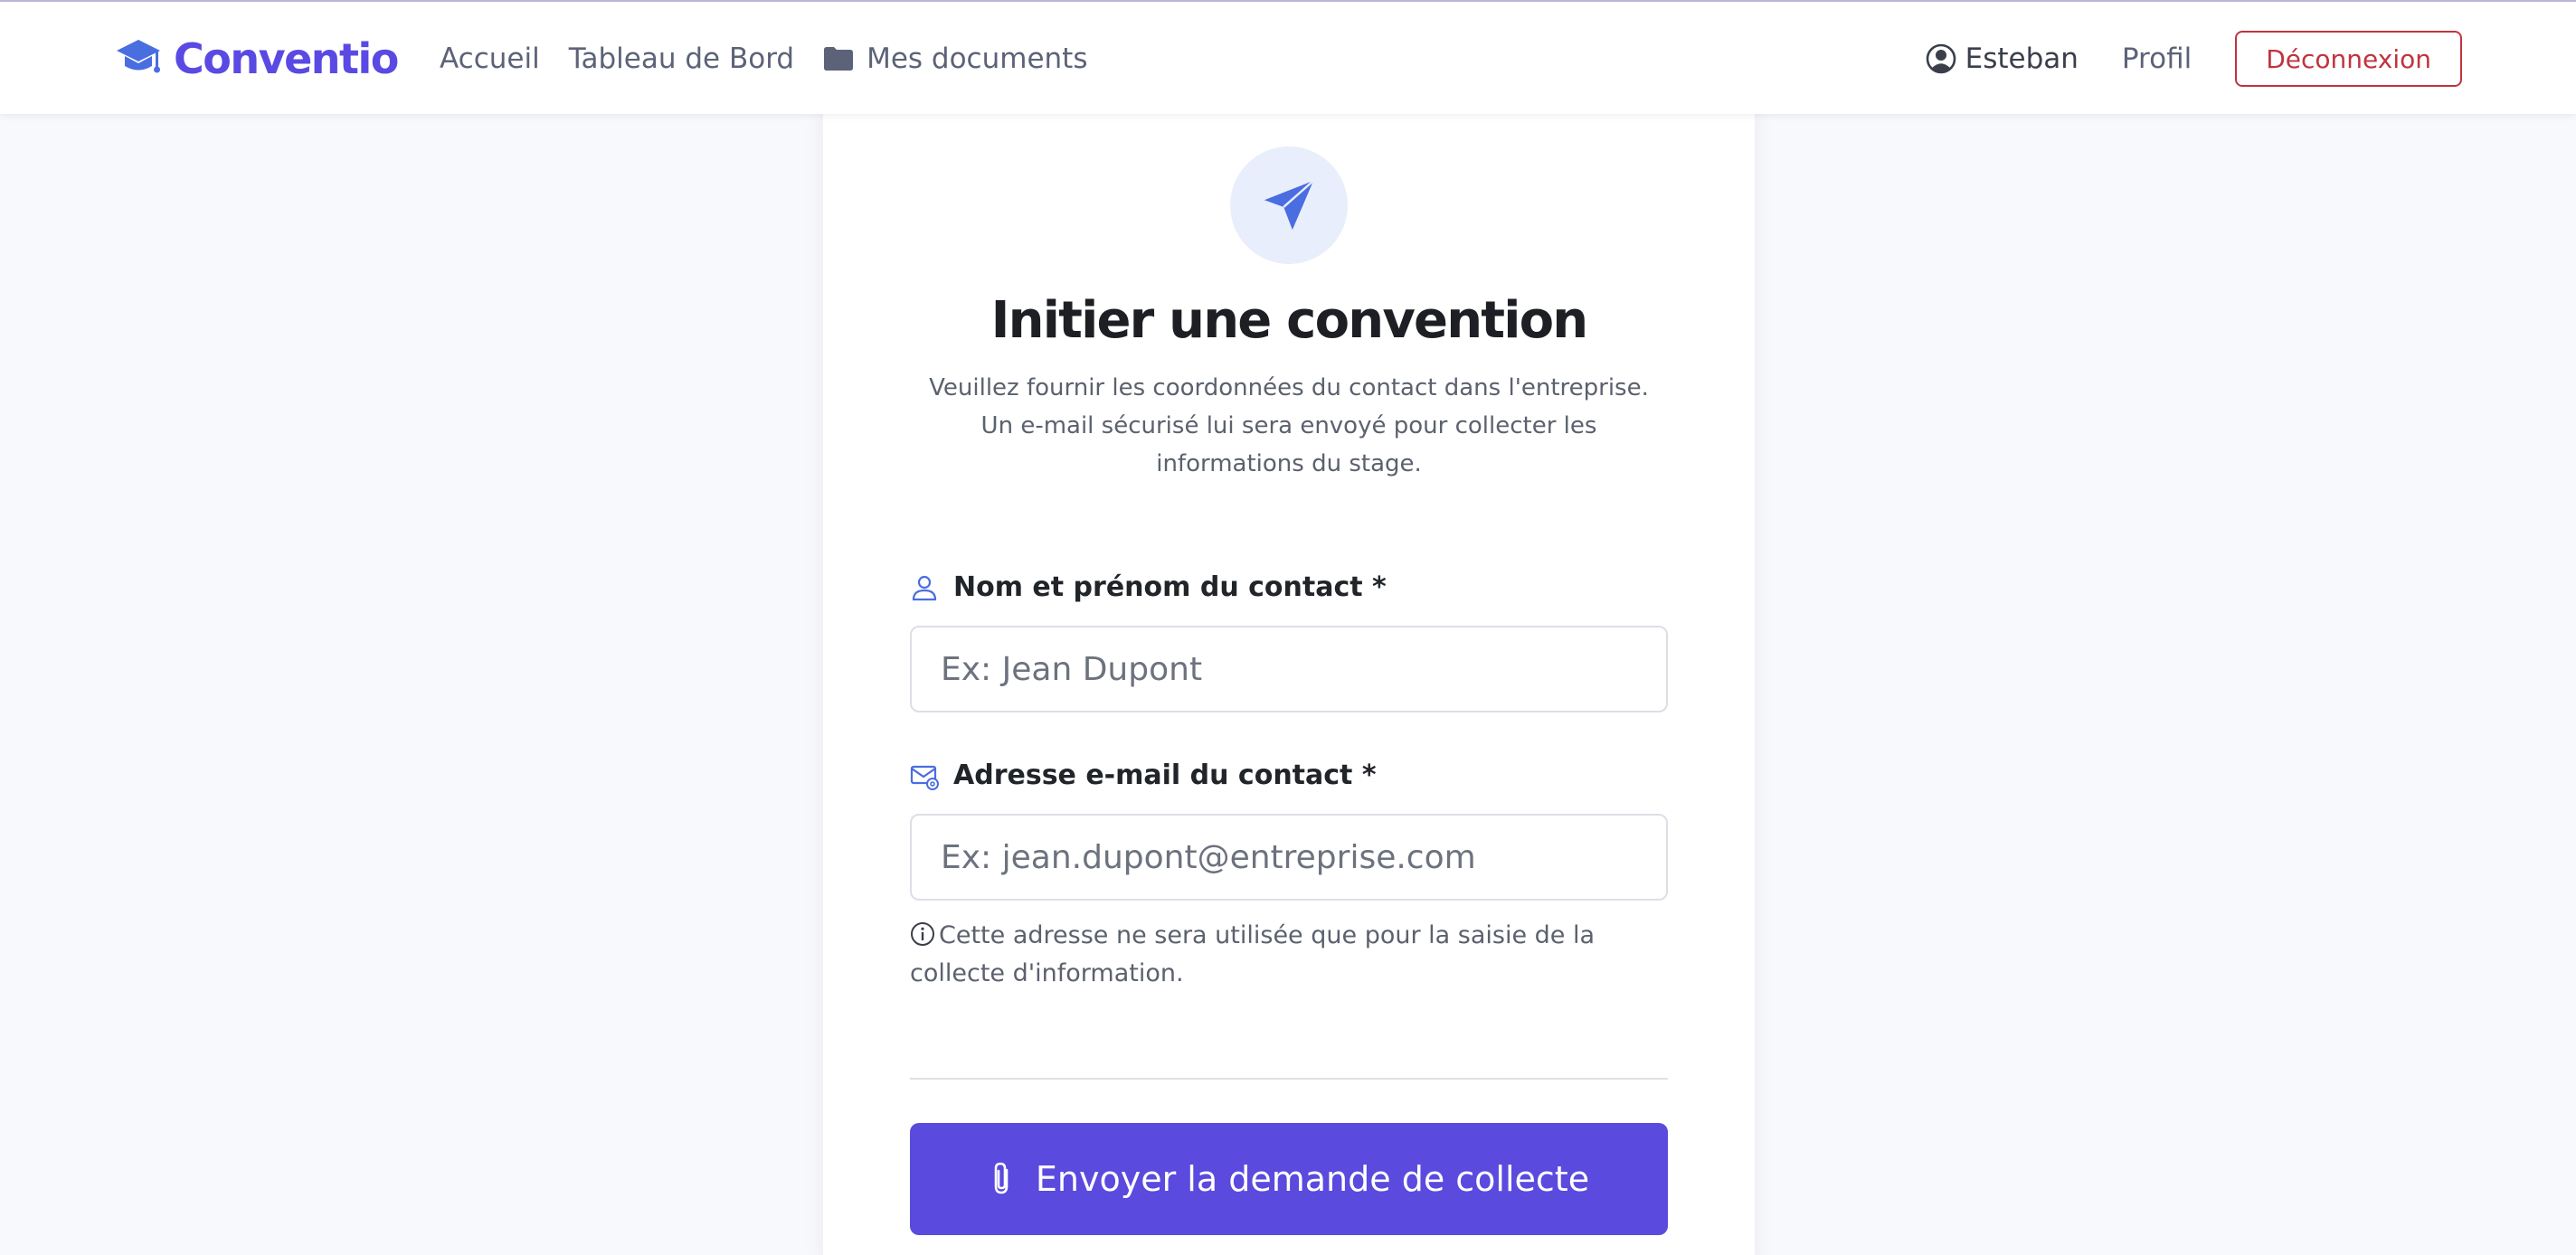 The width and height of the screenshot is (2576, 1255). Describe the element at coordinates (1312, 1179) in the screenshot. I see `submit-button-label: Envoyer la demande de collecte` at that location.